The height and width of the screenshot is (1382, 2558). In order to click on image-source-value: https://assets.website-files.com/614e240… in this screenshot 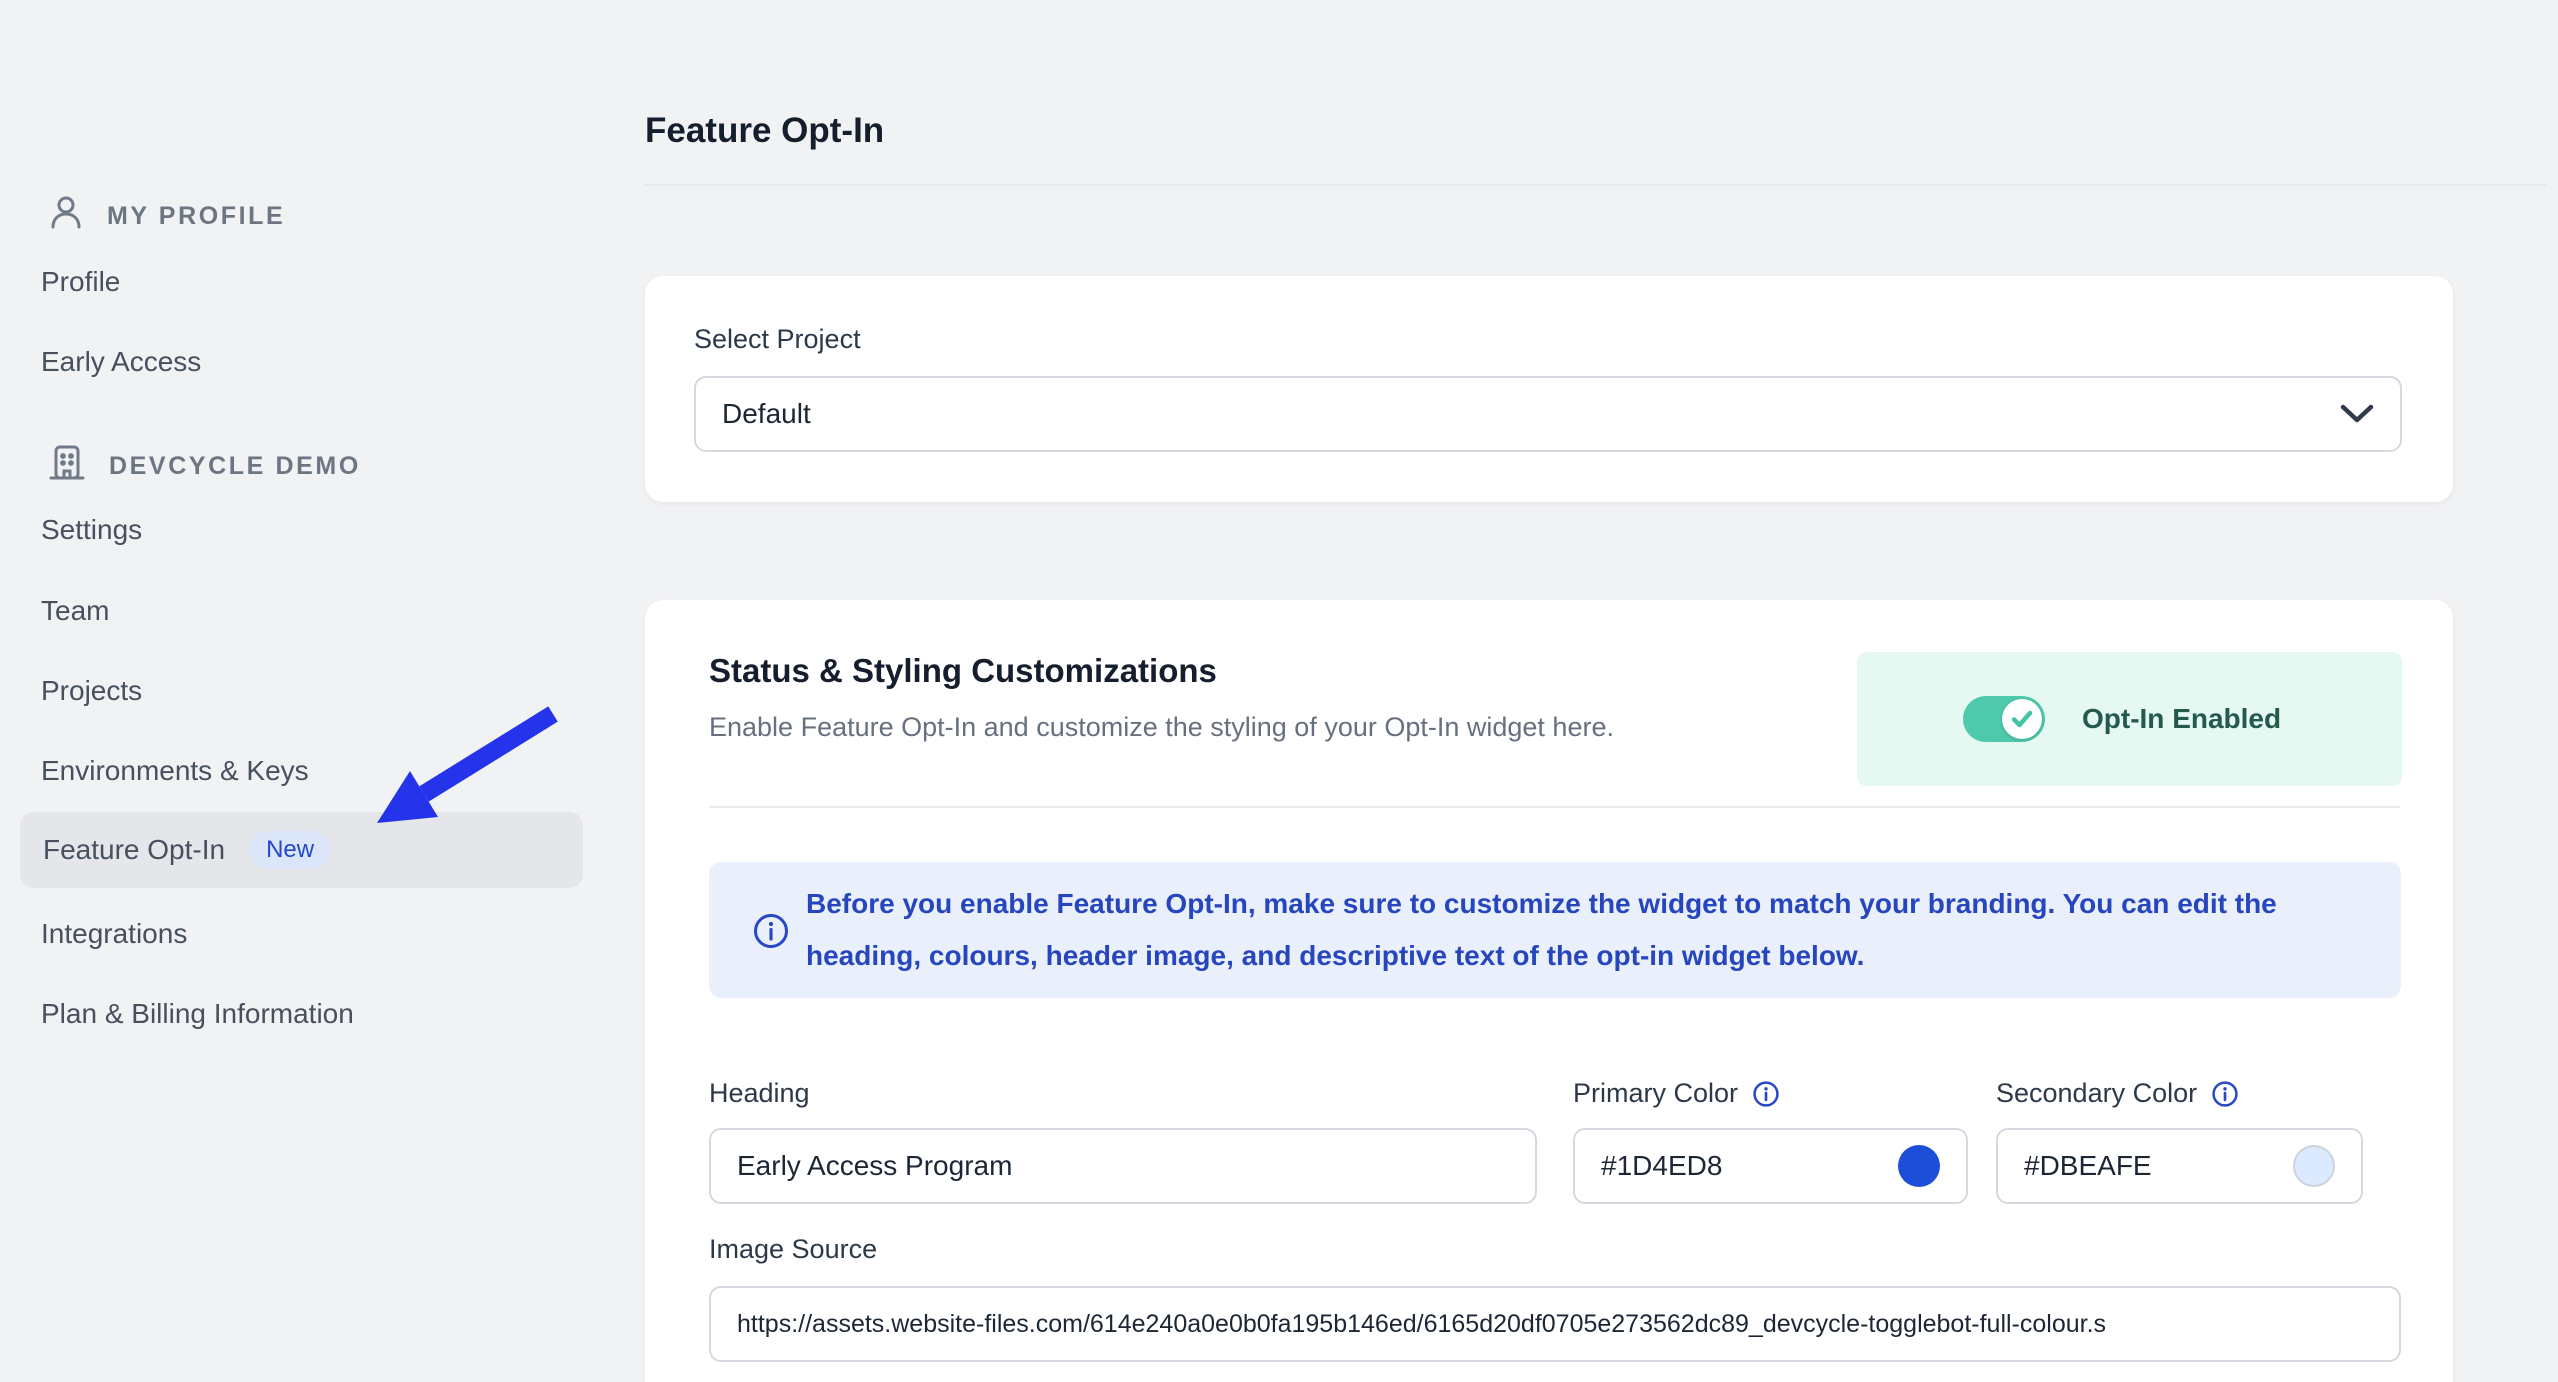, I will do `click(1422, 1323)`.